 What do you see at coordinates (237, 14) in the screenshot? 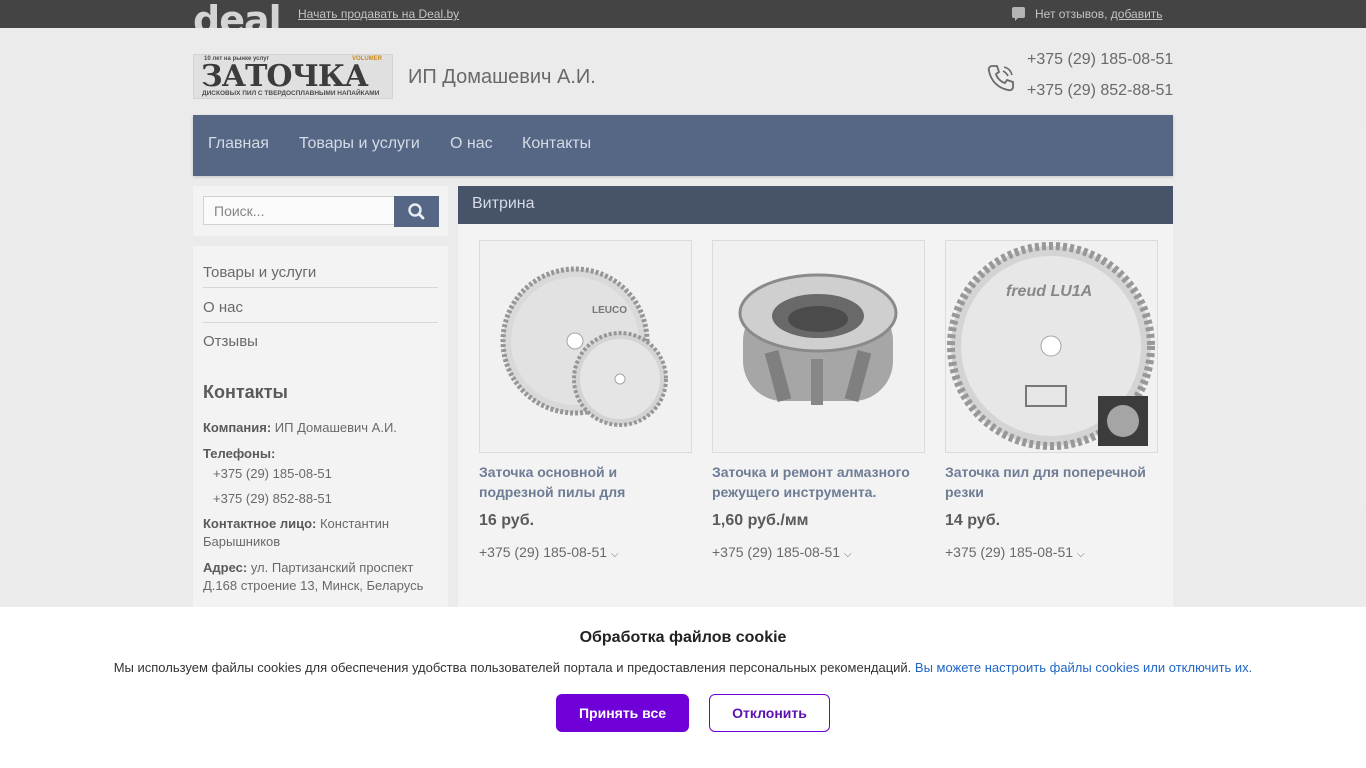
I see `deal-logo: deal` at bounding box center [237, 14].